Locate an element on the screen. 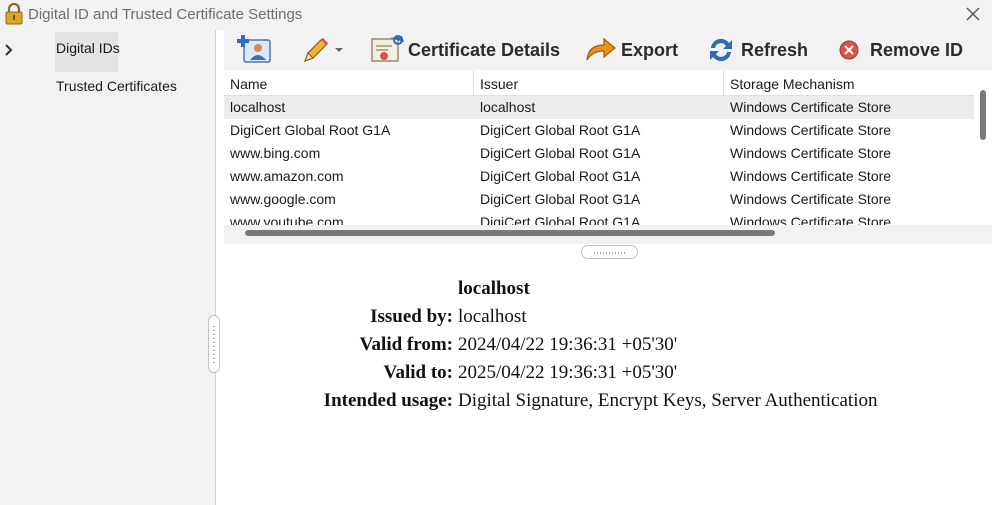  cell-name: localhost is located at coordinates (258, 107).